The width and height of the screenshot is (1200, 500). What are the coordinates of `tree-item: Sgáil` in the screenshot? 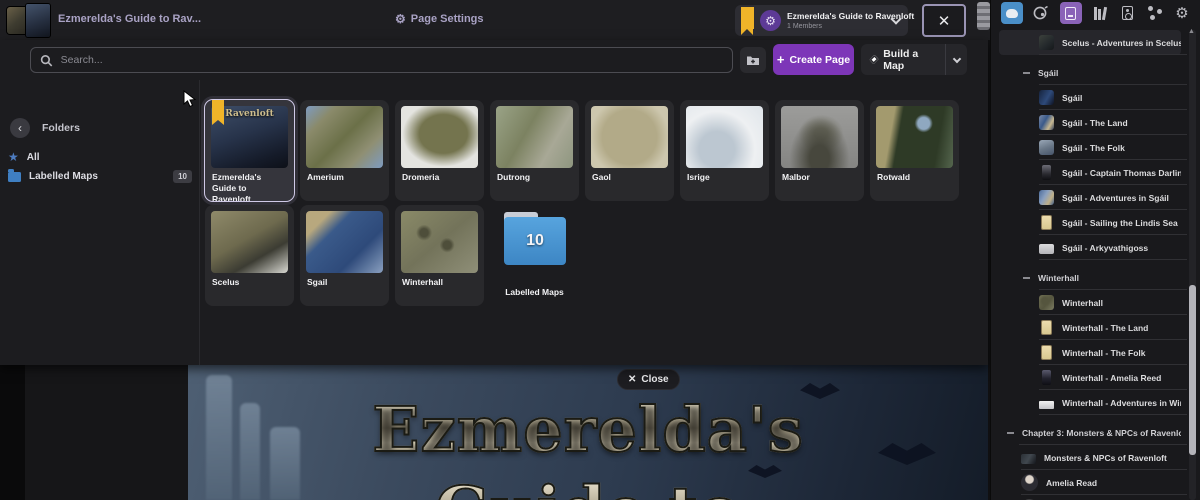 It's located at (1093, 97).